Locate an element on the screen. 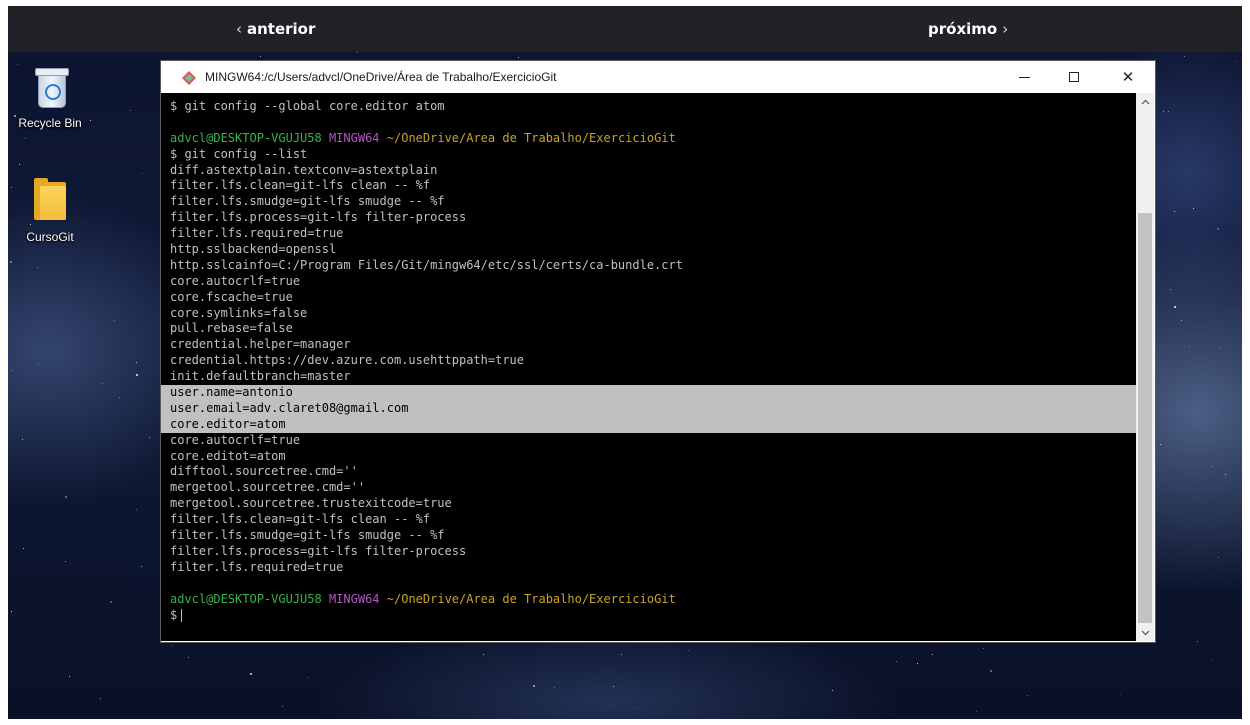  desktop-icon-cursogit: CursoGit is located at coordinates (50, 211).